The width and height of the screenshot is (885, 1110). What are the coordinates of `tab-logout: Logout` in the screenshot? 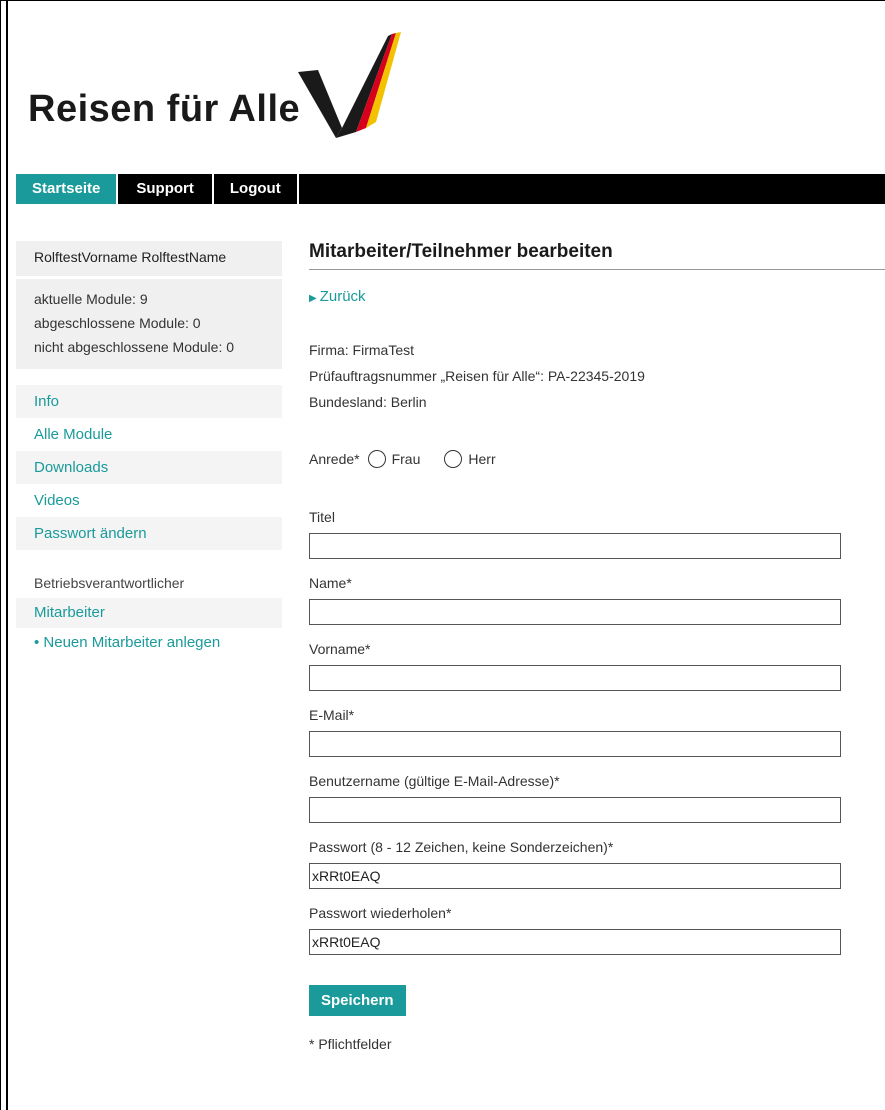 It's located at (256, 189).